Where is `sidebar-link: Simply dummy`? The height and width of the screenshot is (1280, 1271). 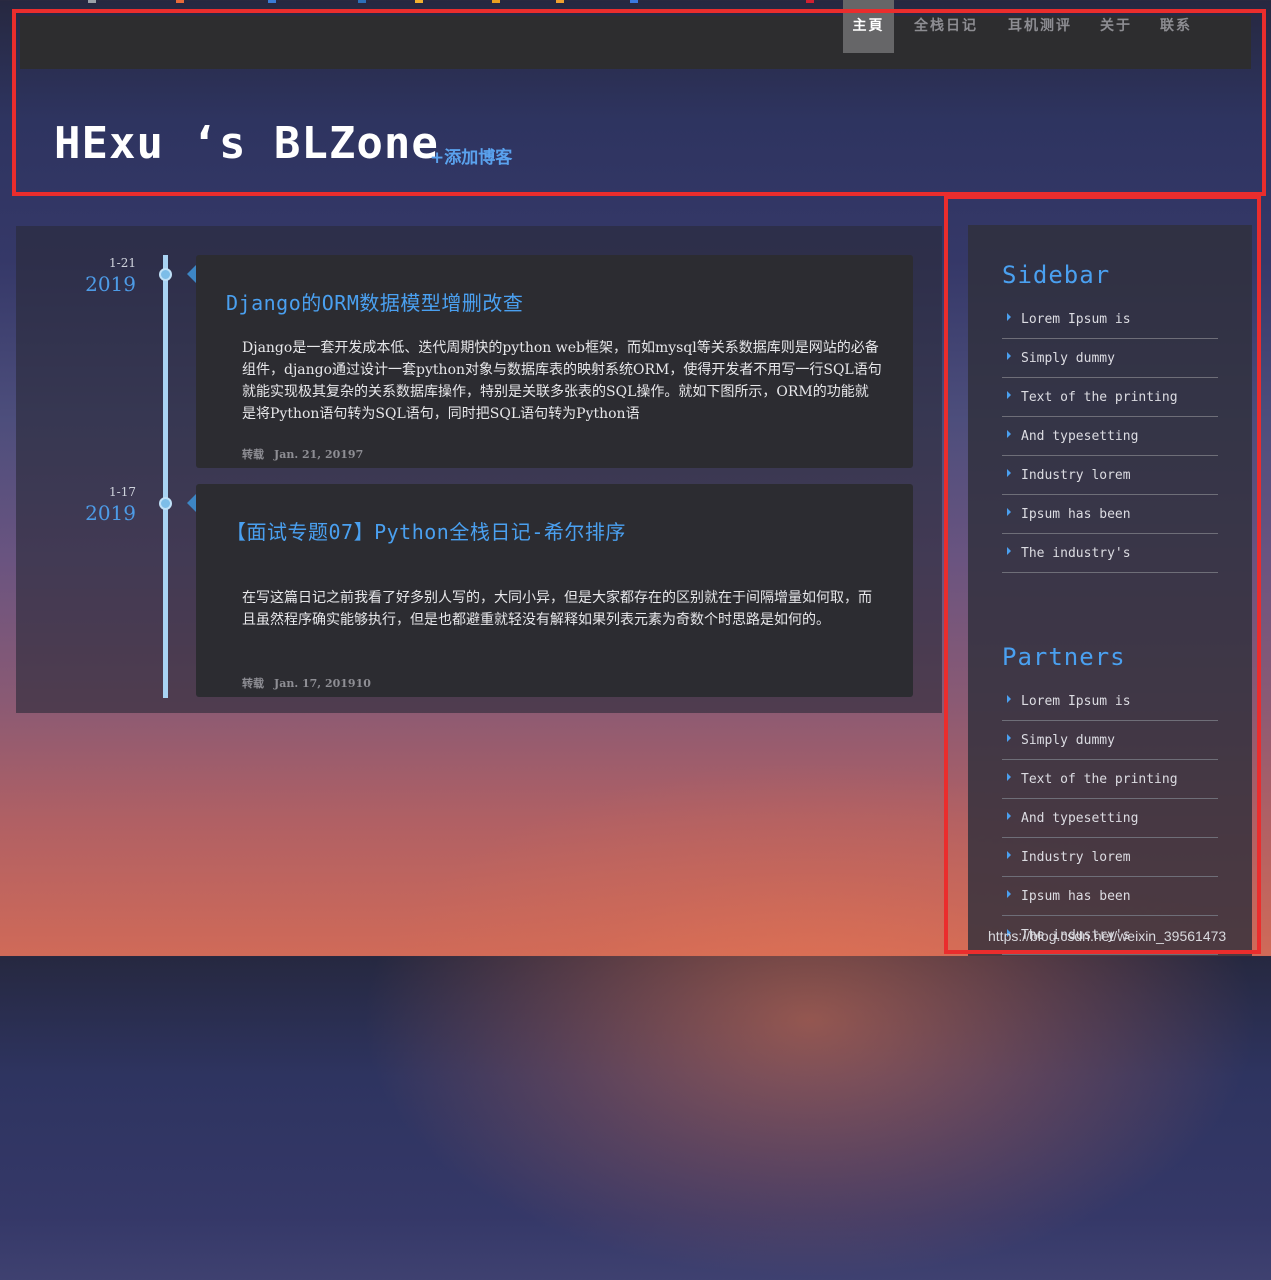
sidebar-link: Simply dummy is located at coordinates (1110, 358).